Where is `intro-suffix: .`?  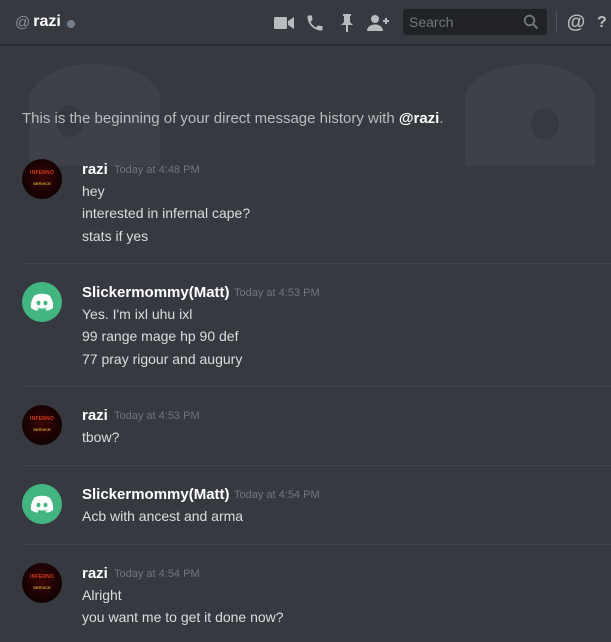 intro-suffix: . is located at coordinates (441, 118).